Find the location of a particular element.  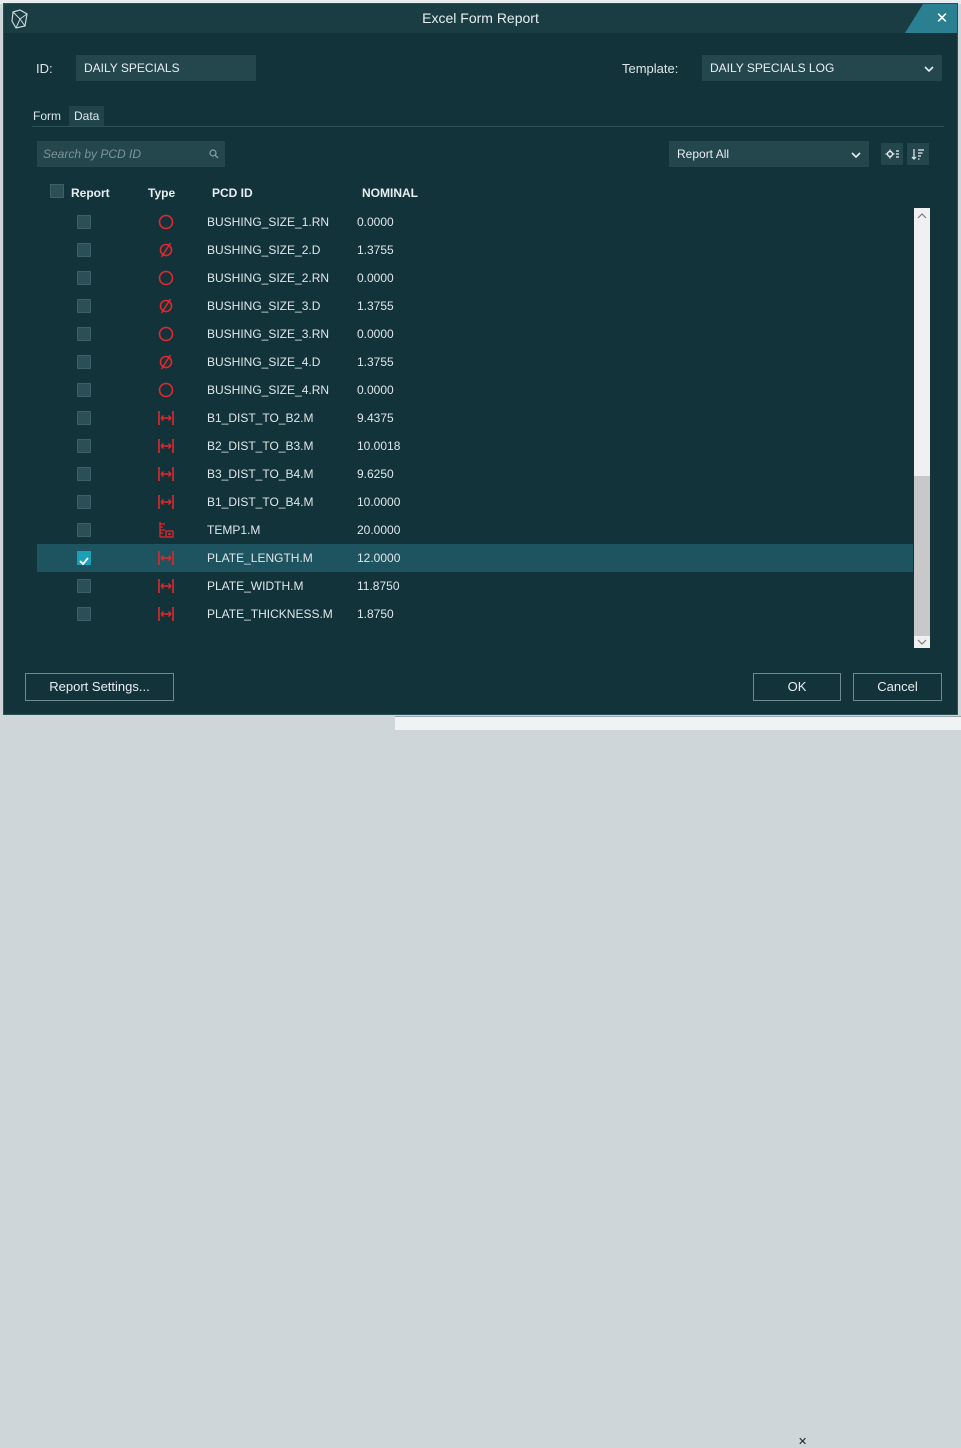

ok-button: OK is located at coordinates (797, 687).